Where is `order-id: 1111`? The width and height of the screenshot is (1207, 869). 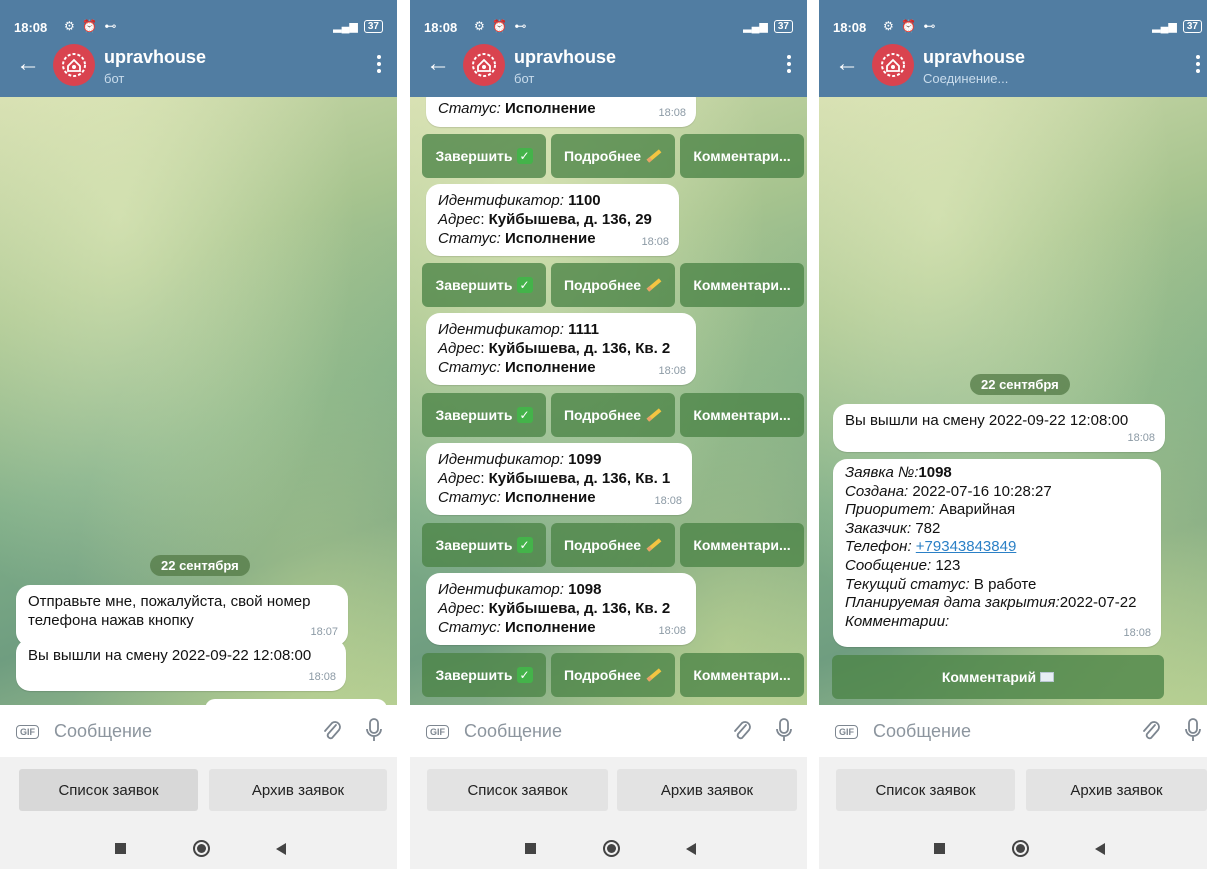
order-id: 1111 is located at coordinates (583, 329).